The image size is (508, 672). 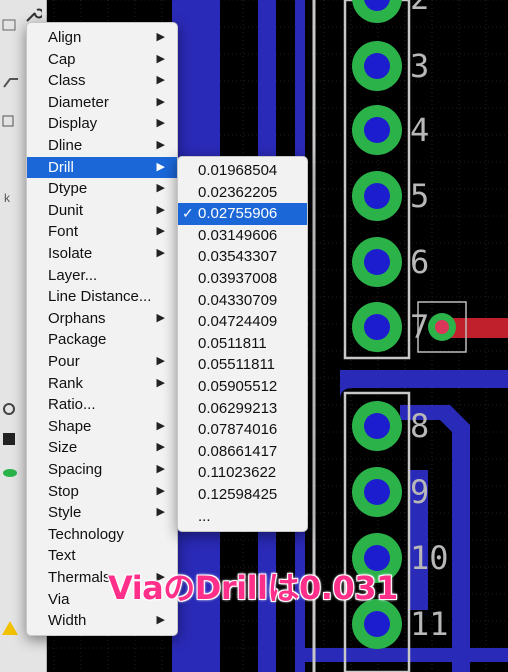 I want to click on drill-option-label: 0.05511811, so click(x=237, y=365).